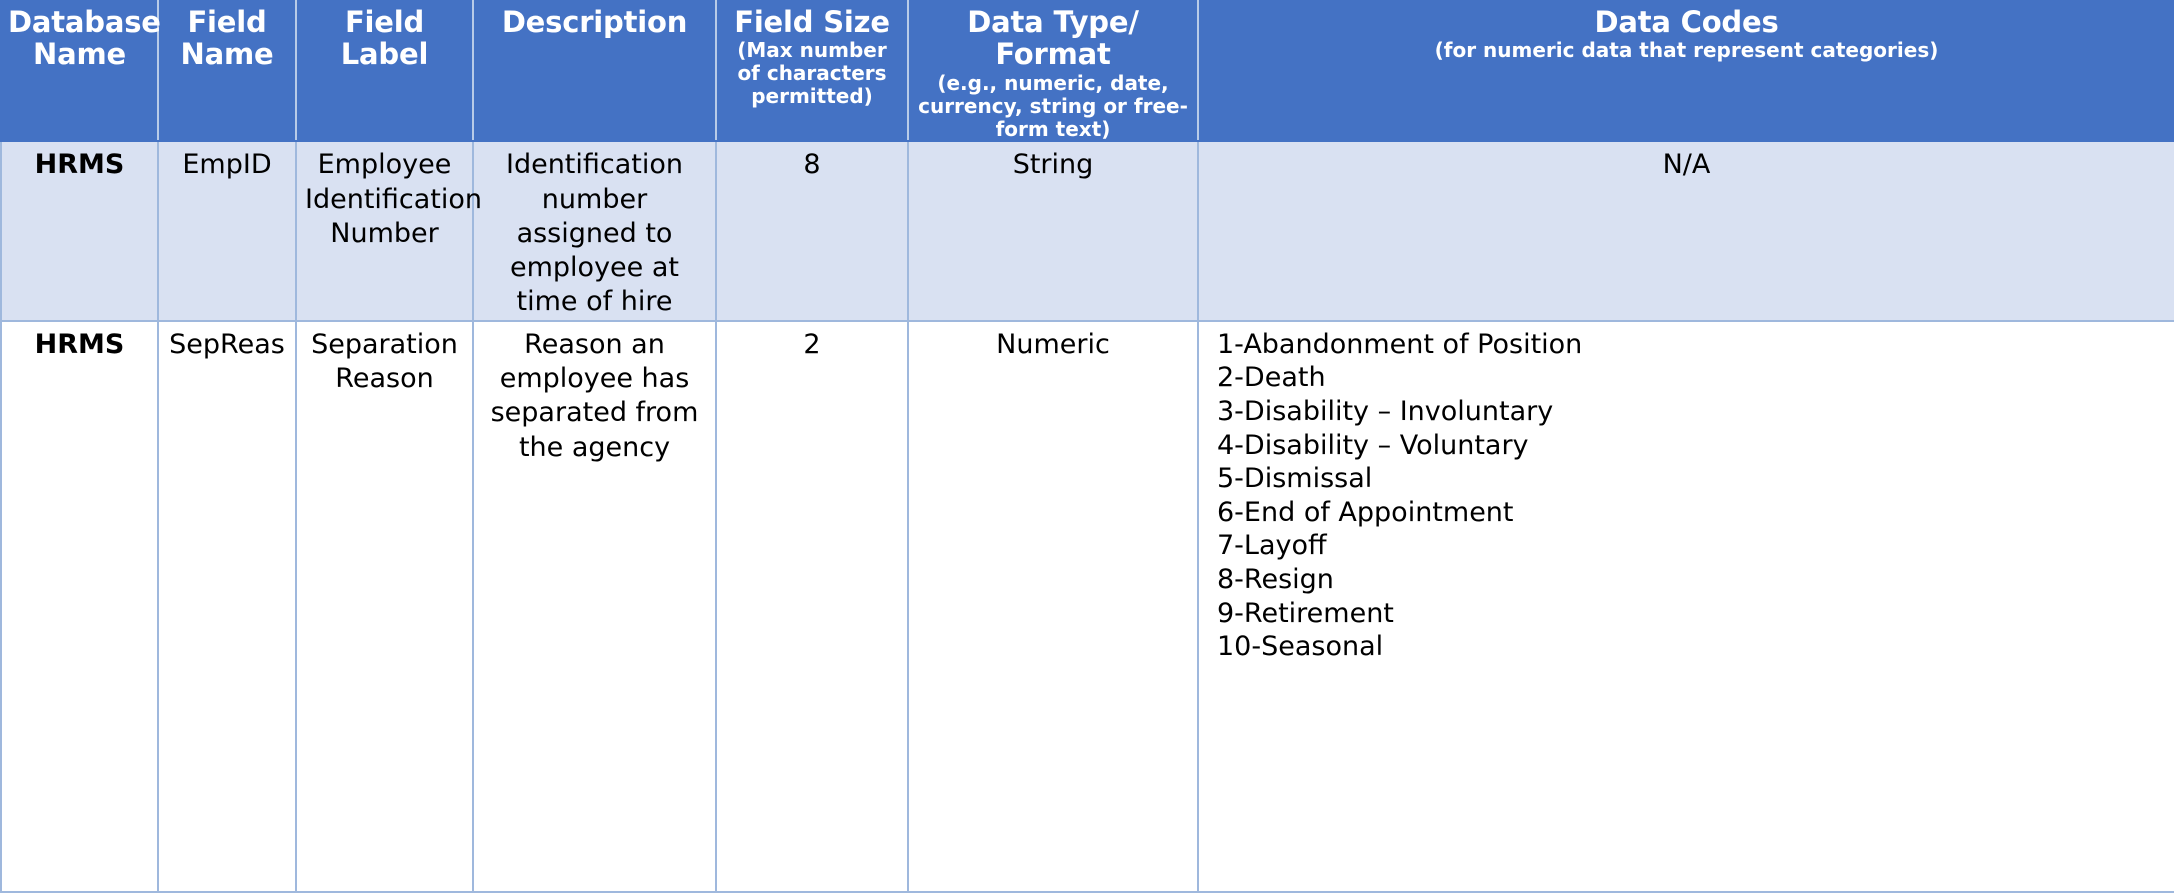  Describe the element at coordinates (812, 22) in the screenshot. I see `column-header-field-size-title: Field Size` at that location.